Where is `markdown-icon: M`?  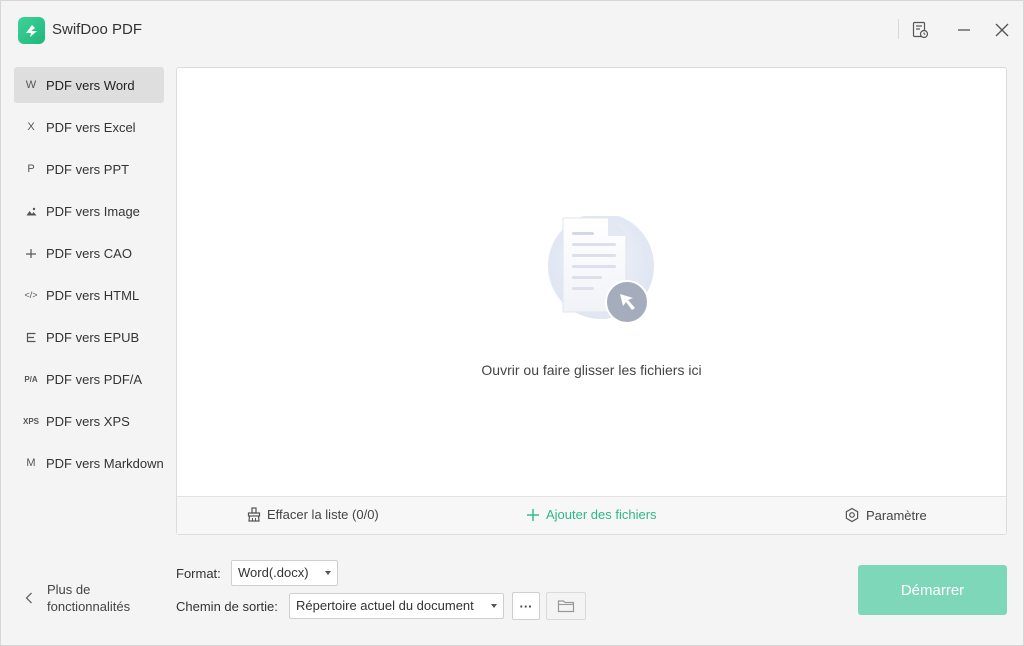
markdown-icon: M is located at coordinates (31, 463).